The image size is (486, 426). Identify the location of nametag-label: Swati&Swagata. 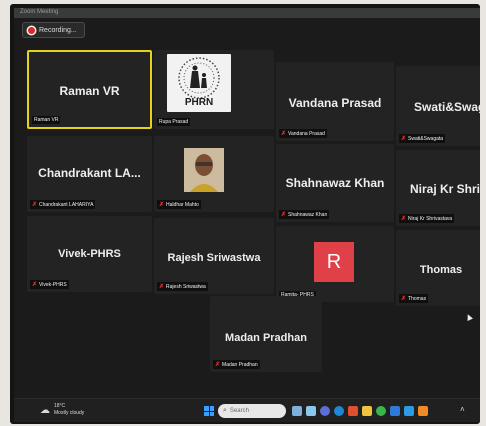
(426, 138).